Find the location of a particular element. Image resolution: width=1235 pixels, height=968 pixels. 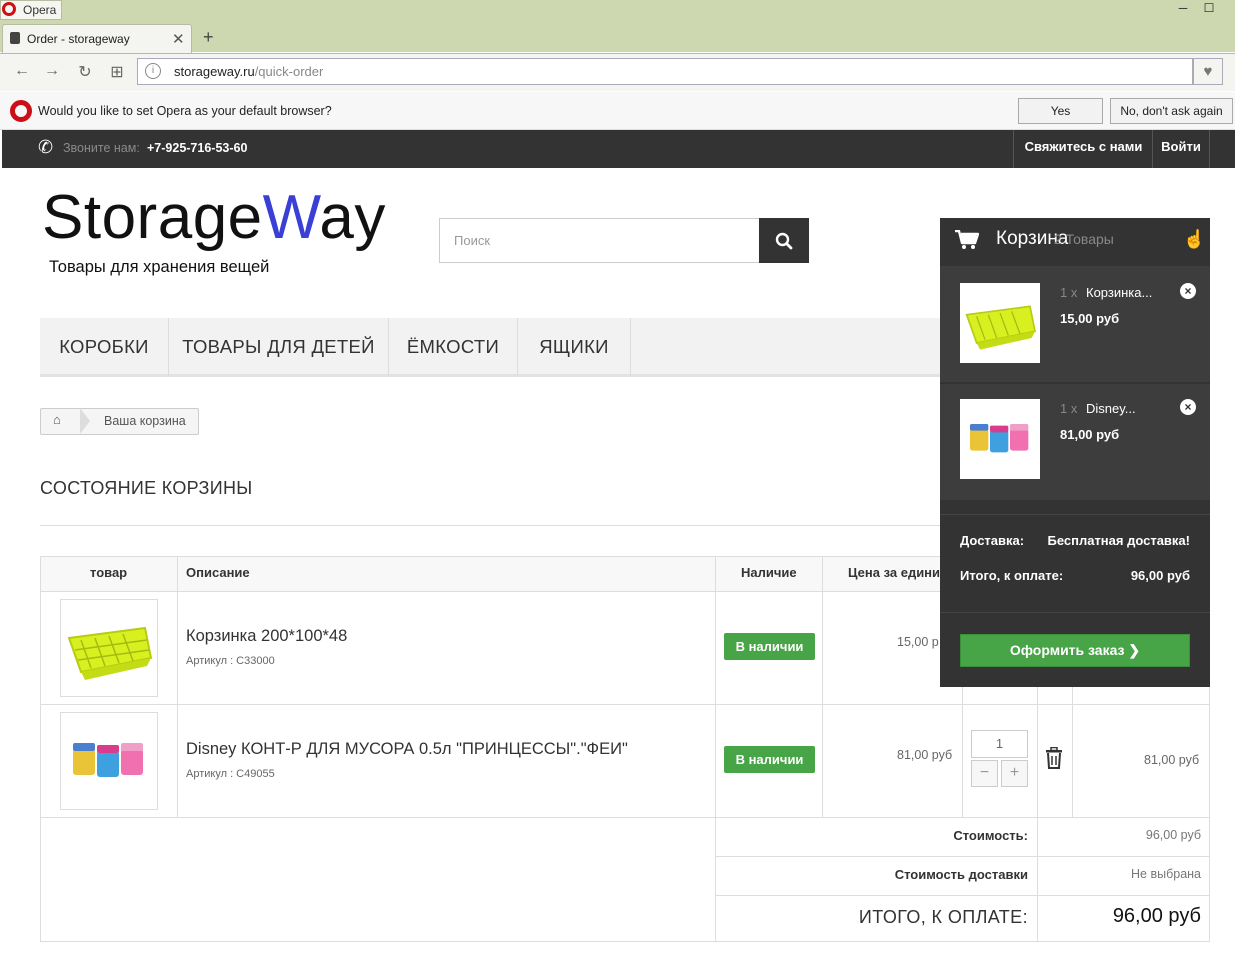

tab-order: Order - storageway is located at coordinates (97, 38).